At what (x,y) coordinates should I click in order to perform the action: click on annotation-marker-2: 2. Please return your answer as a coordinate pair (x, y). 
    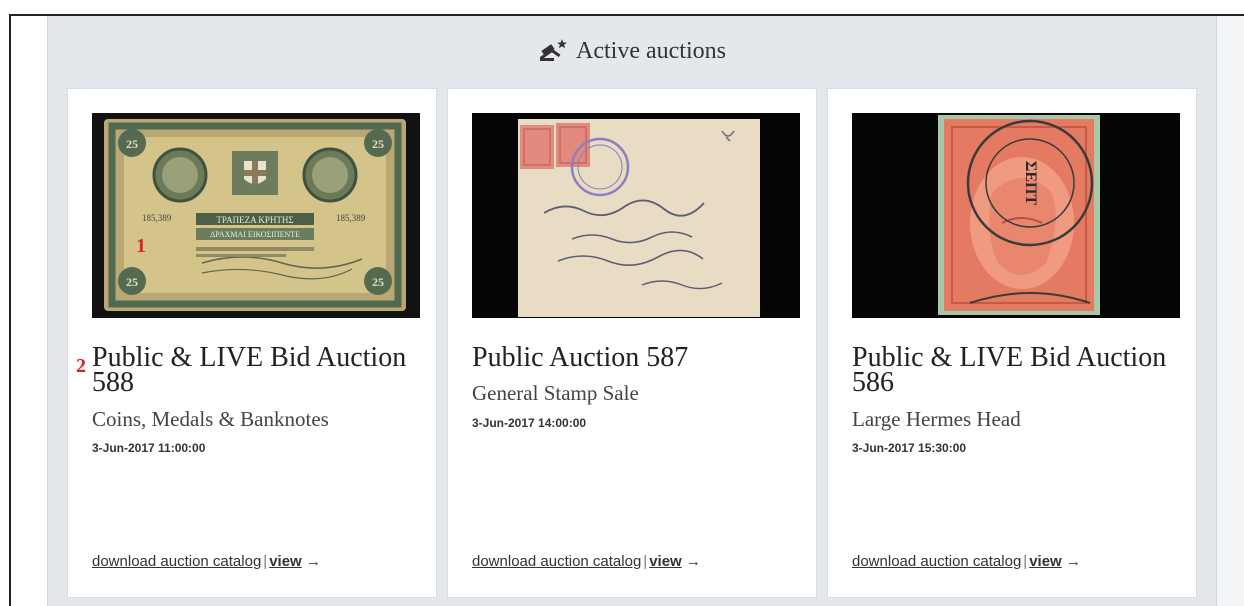
    Looking at the image, I should click on (81, 366).